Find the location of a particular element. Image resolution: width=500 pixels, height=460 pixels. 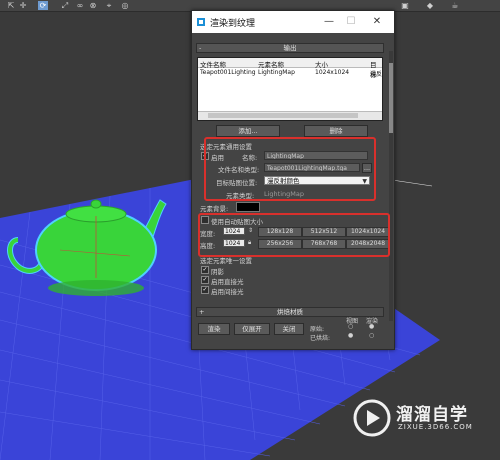

element-bg-swatch is located at coordinates (248, 207).